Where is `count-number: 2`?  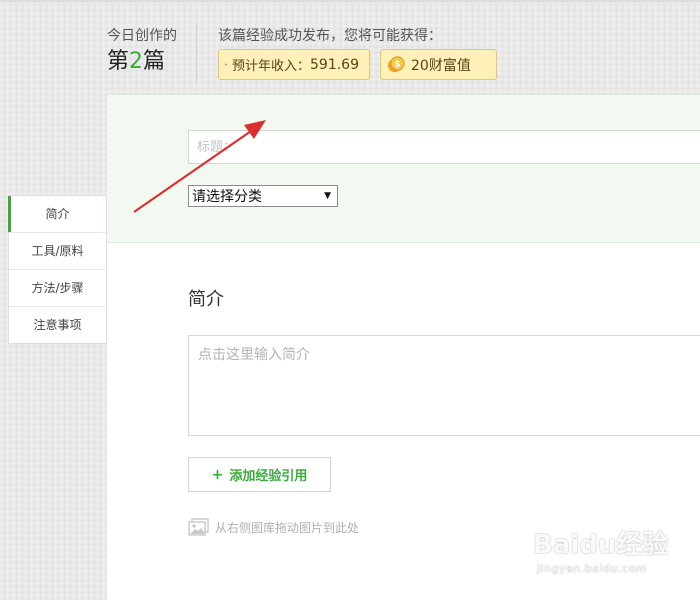 count-number: 2 is located at coordinates (136, 61).